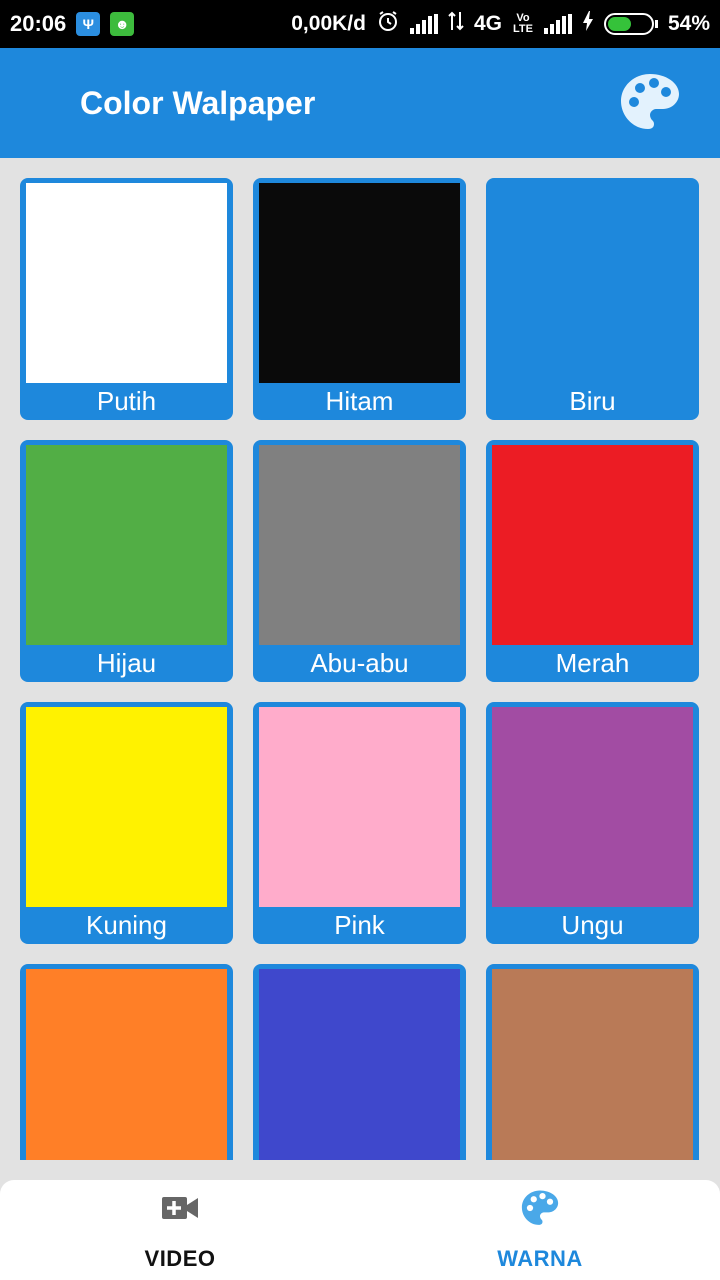 The image size is (720, 1280). I want to click on status-time: 20:06, so click(38, 23).